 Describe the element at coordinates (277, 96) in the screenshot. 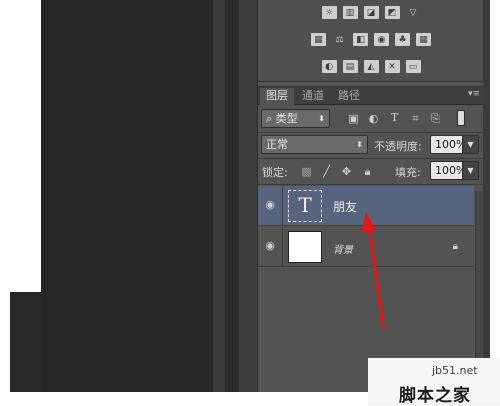

I see `tab-layers: 图层` at that location.